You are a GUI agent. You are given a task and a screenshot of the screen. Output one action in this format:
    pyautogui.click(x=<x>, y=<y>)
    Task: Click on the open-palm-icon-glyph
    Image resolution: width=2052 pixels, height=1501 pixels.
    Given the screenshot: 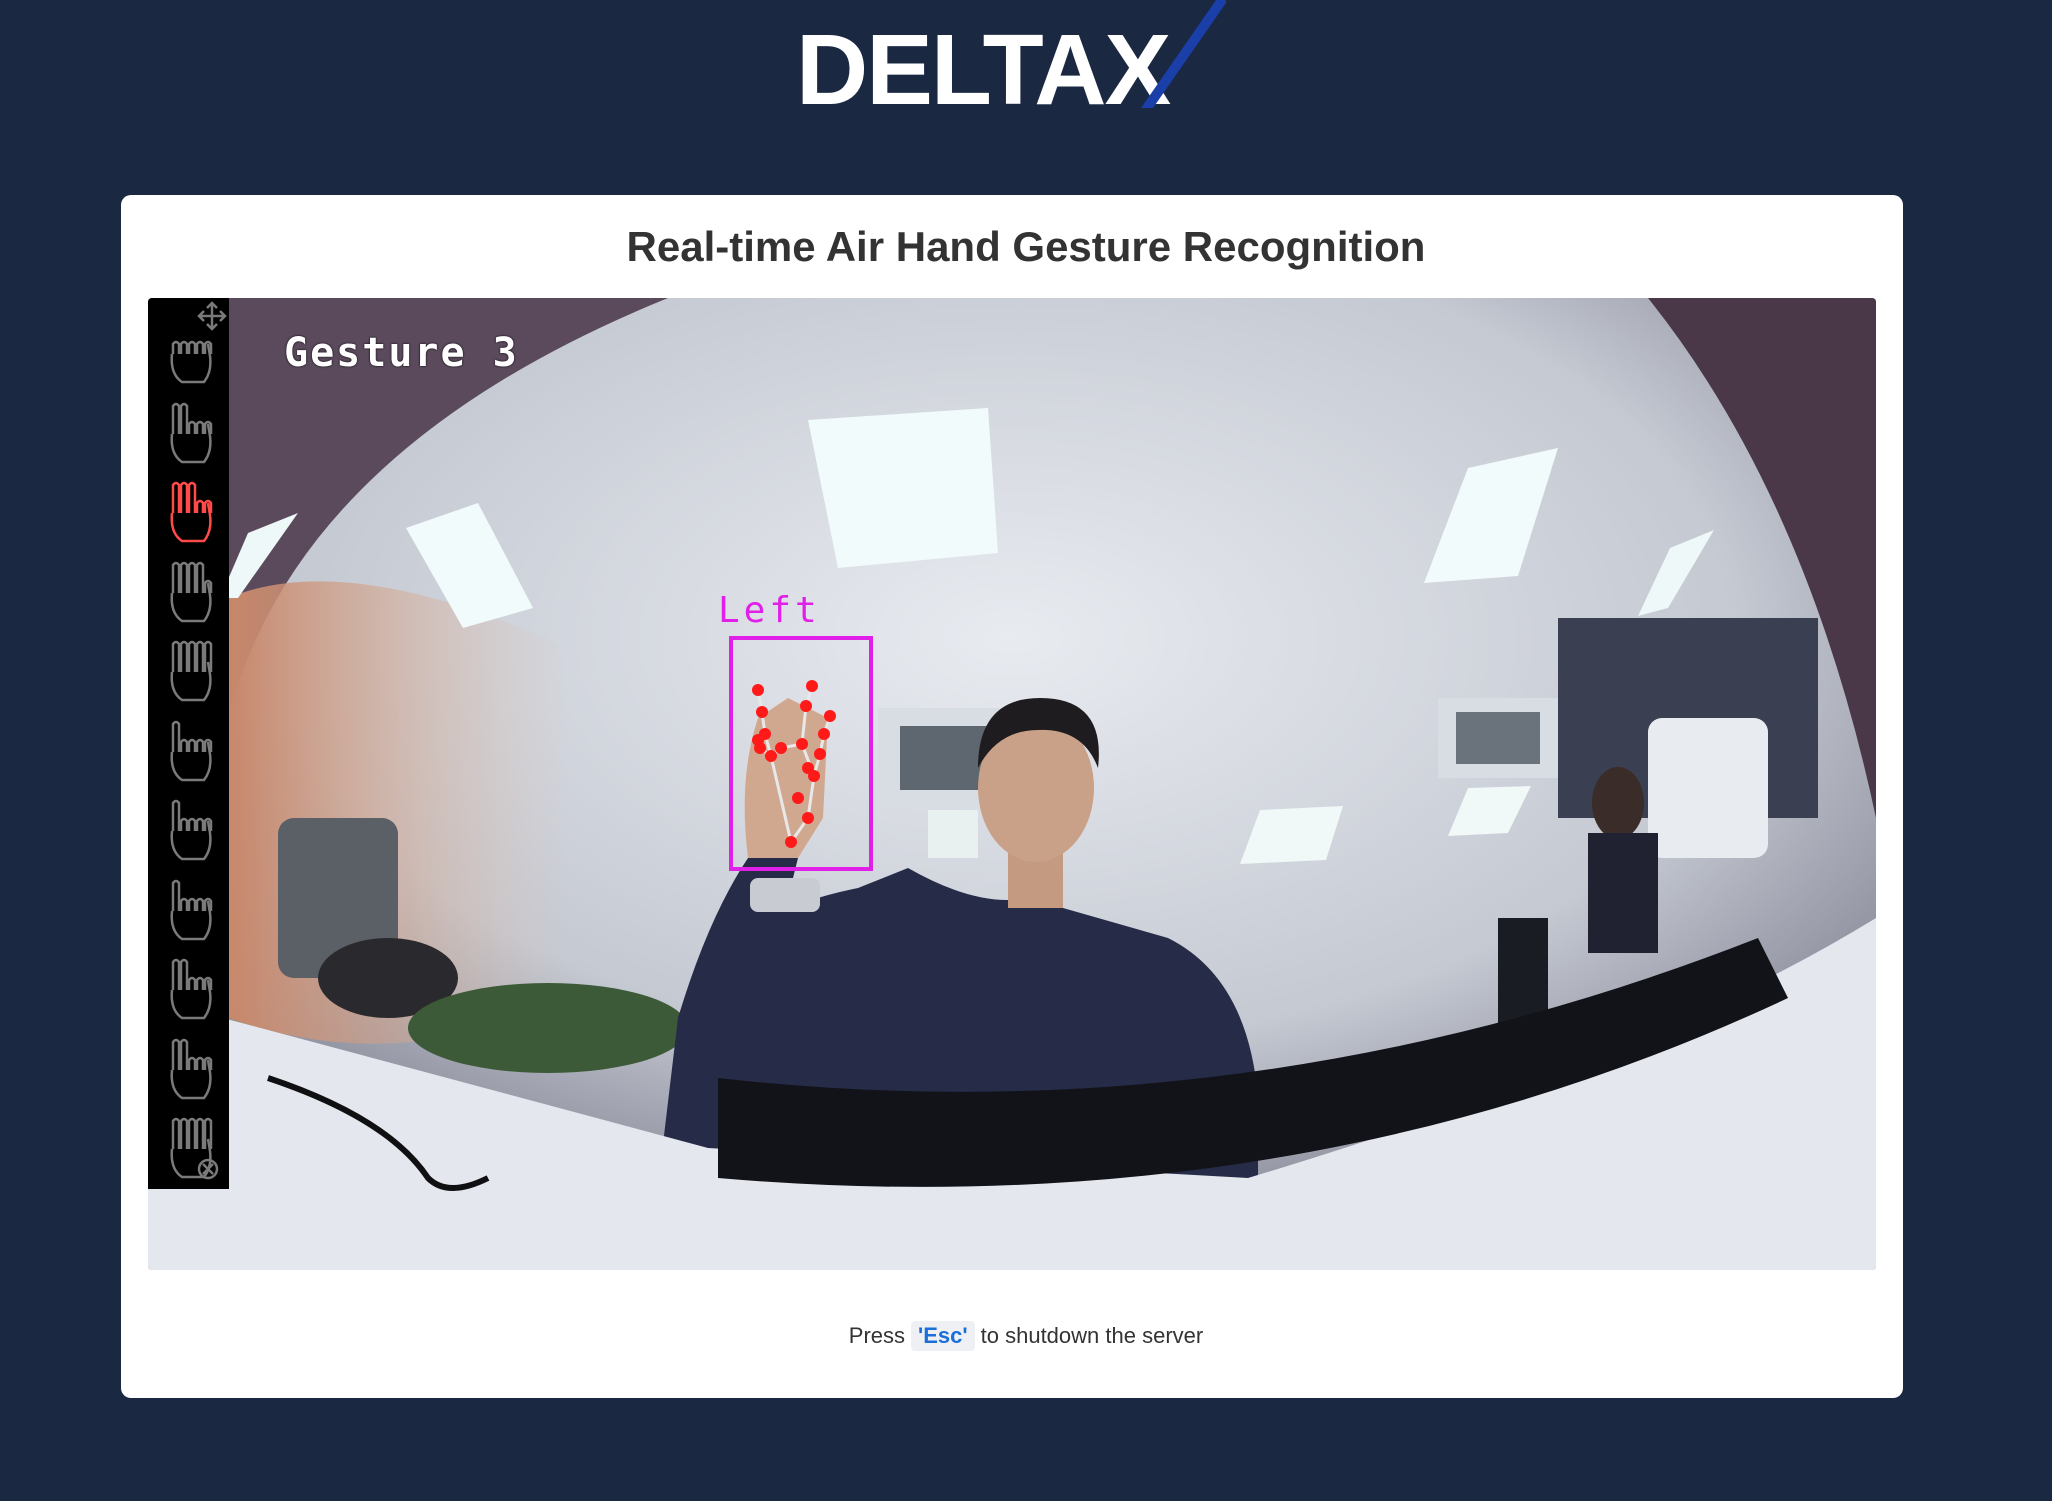 What is the action you would take?
    pyautogui.click(x=191, y=671)
    